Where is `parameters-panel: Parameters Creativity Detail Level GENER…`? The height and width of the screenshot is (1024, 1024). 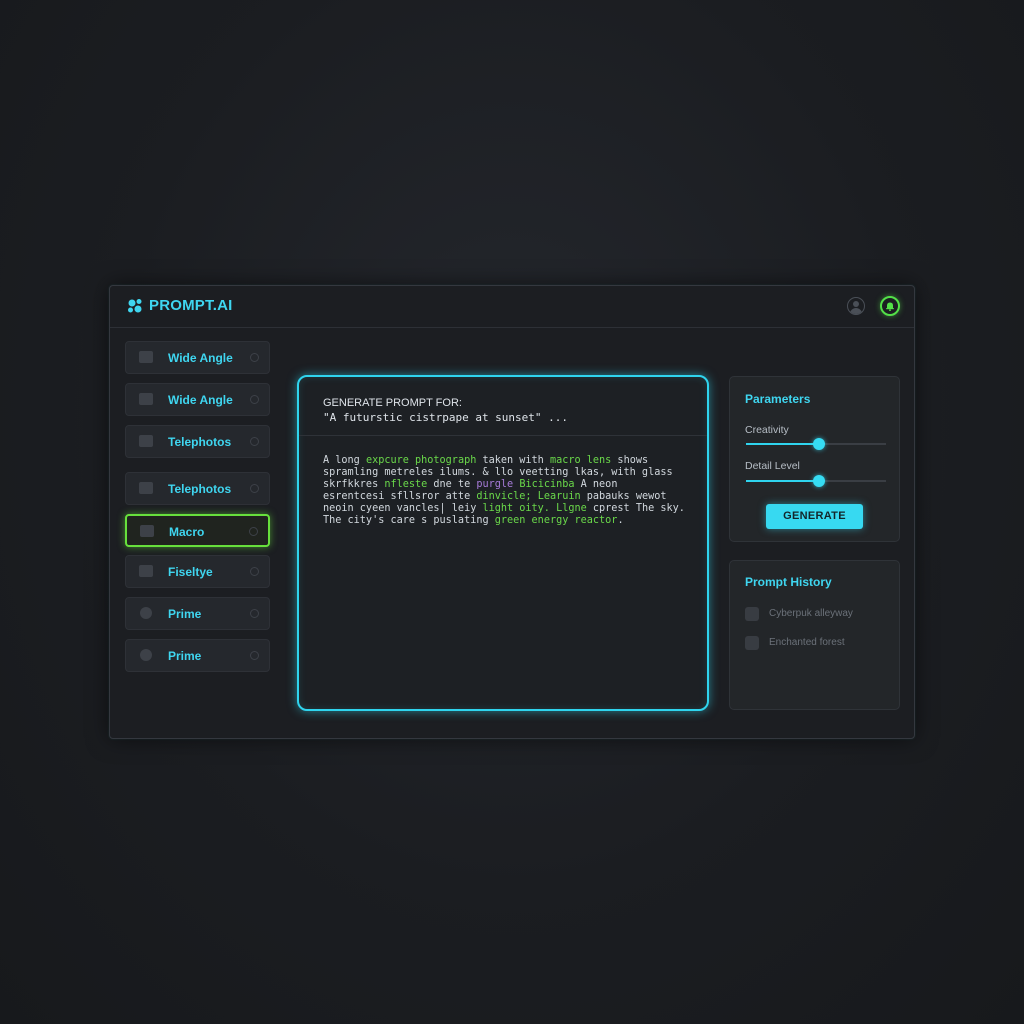
parameters-panel: Parameters Creativity Detail Level GENER… is located at coordinates (814, 459).